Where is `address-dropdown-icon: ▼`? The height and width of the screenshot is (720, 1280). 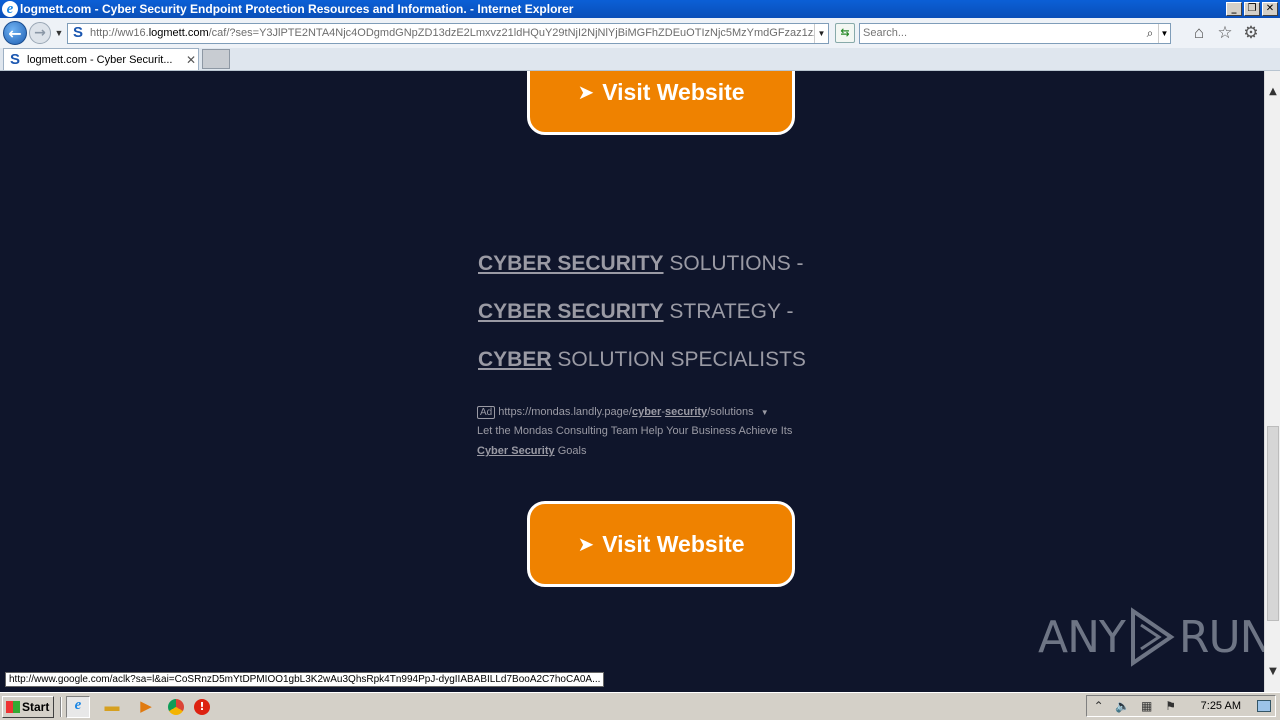 address-dropdown-icon: ▼ is located at coordinates (821, 33).